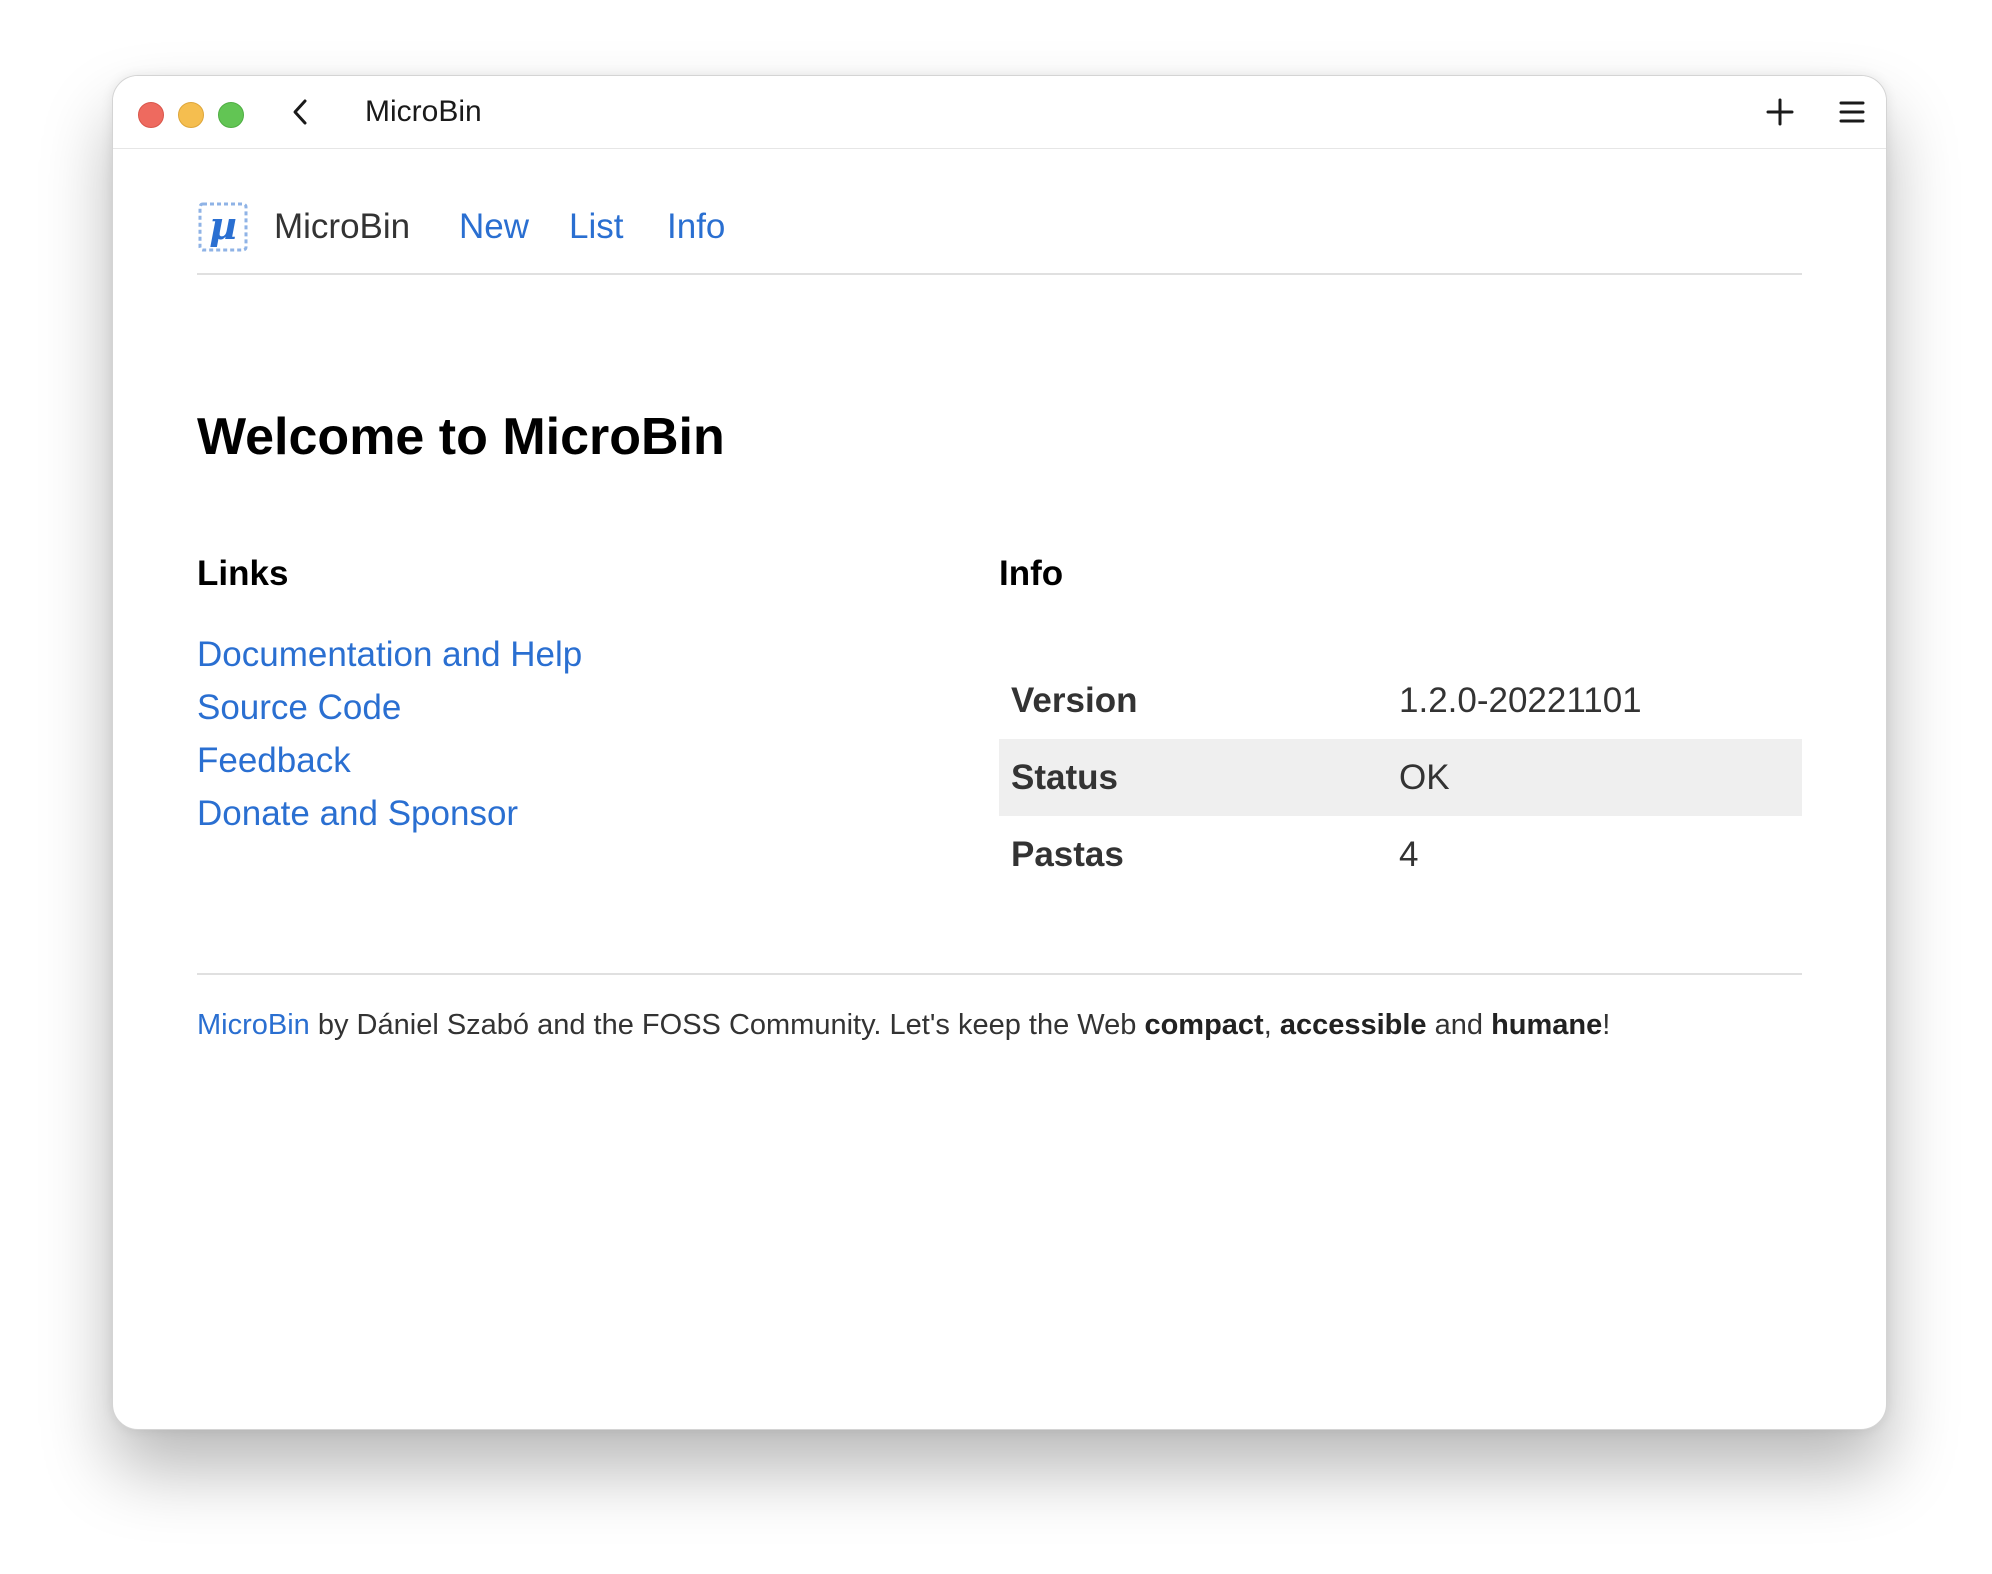 The width and height of the screenshot is (1992, 1574). Describe the element at coordinates (342, 227) in the screenshot. I see `brand-name: MicroBin` at that location.